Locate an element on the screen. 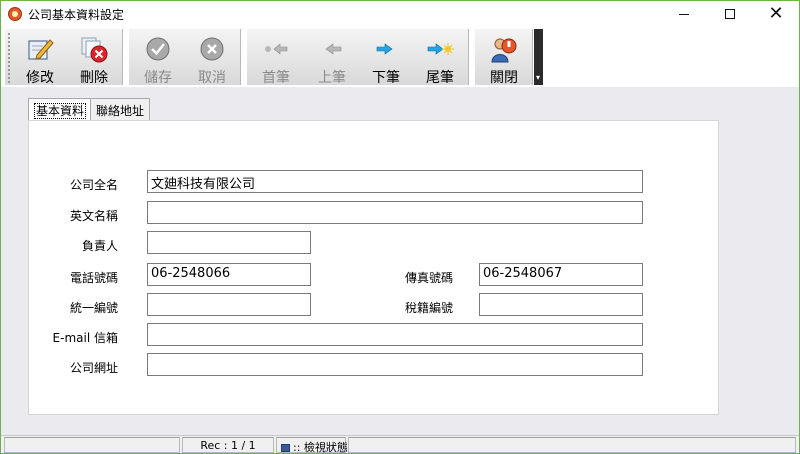 The width and height of the screenshot is (800, 454). website-field is located at coordinates (395, 364).